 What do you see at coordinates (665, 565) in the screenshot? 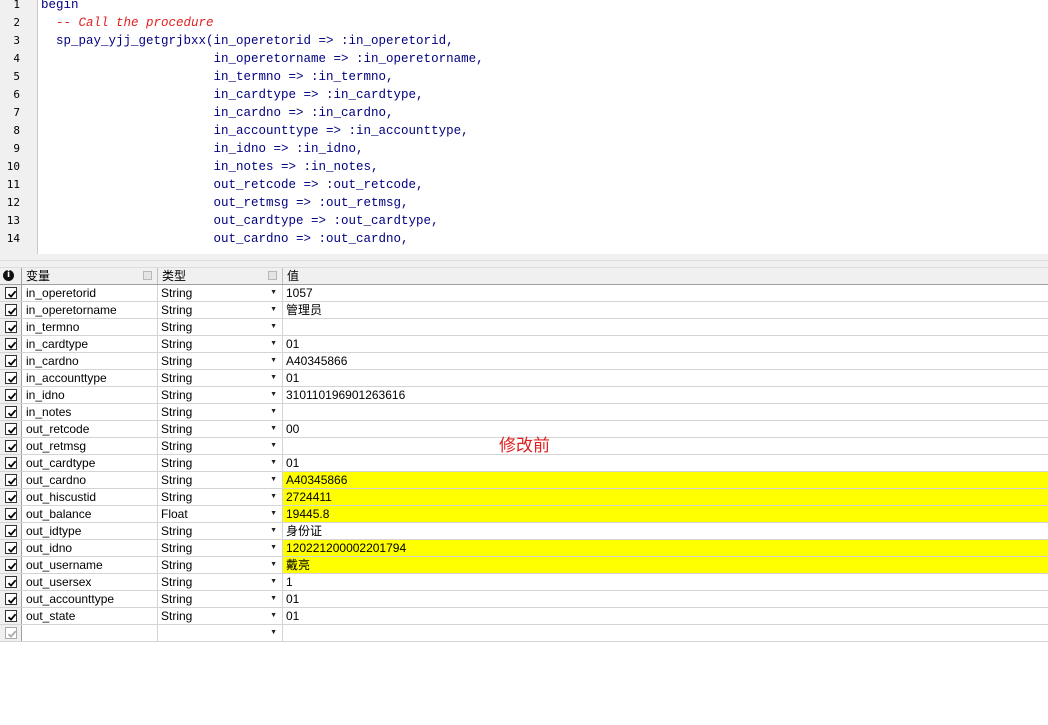
I see `variable-value-field: 戴亮` at bounding box center [665, 565].